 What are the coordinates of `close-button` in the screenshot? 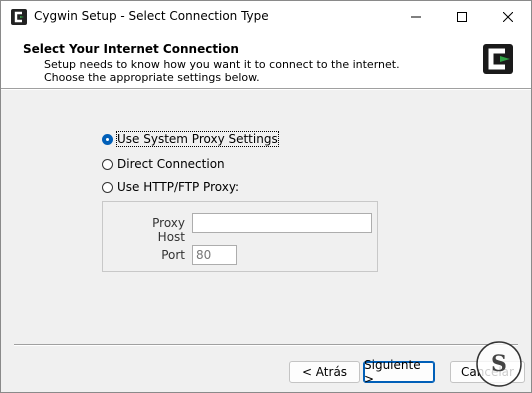 It's located at (508, 17).